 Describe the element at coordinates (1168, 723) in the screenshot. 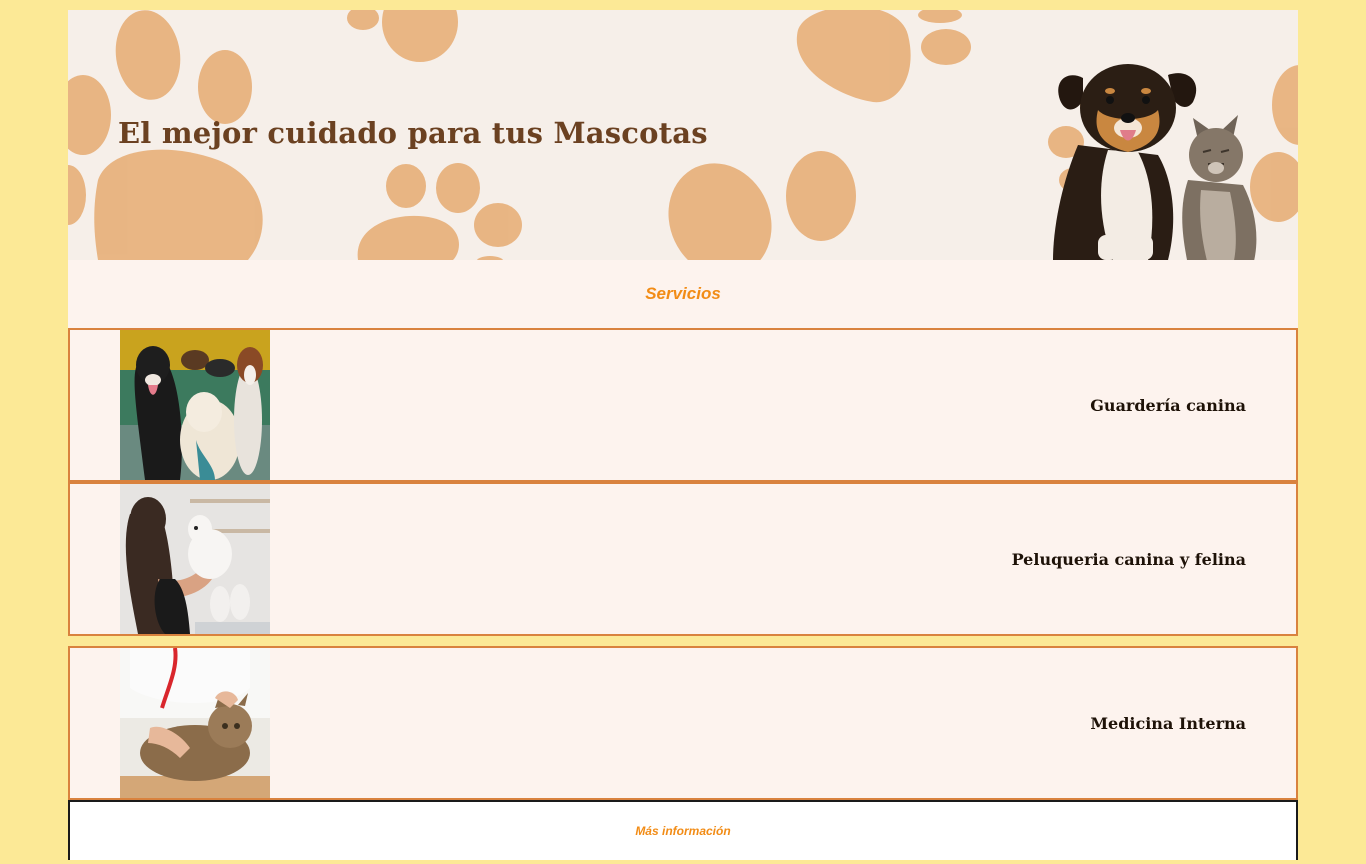

I see `service-label-medicina: Medicina Interna` at that location.